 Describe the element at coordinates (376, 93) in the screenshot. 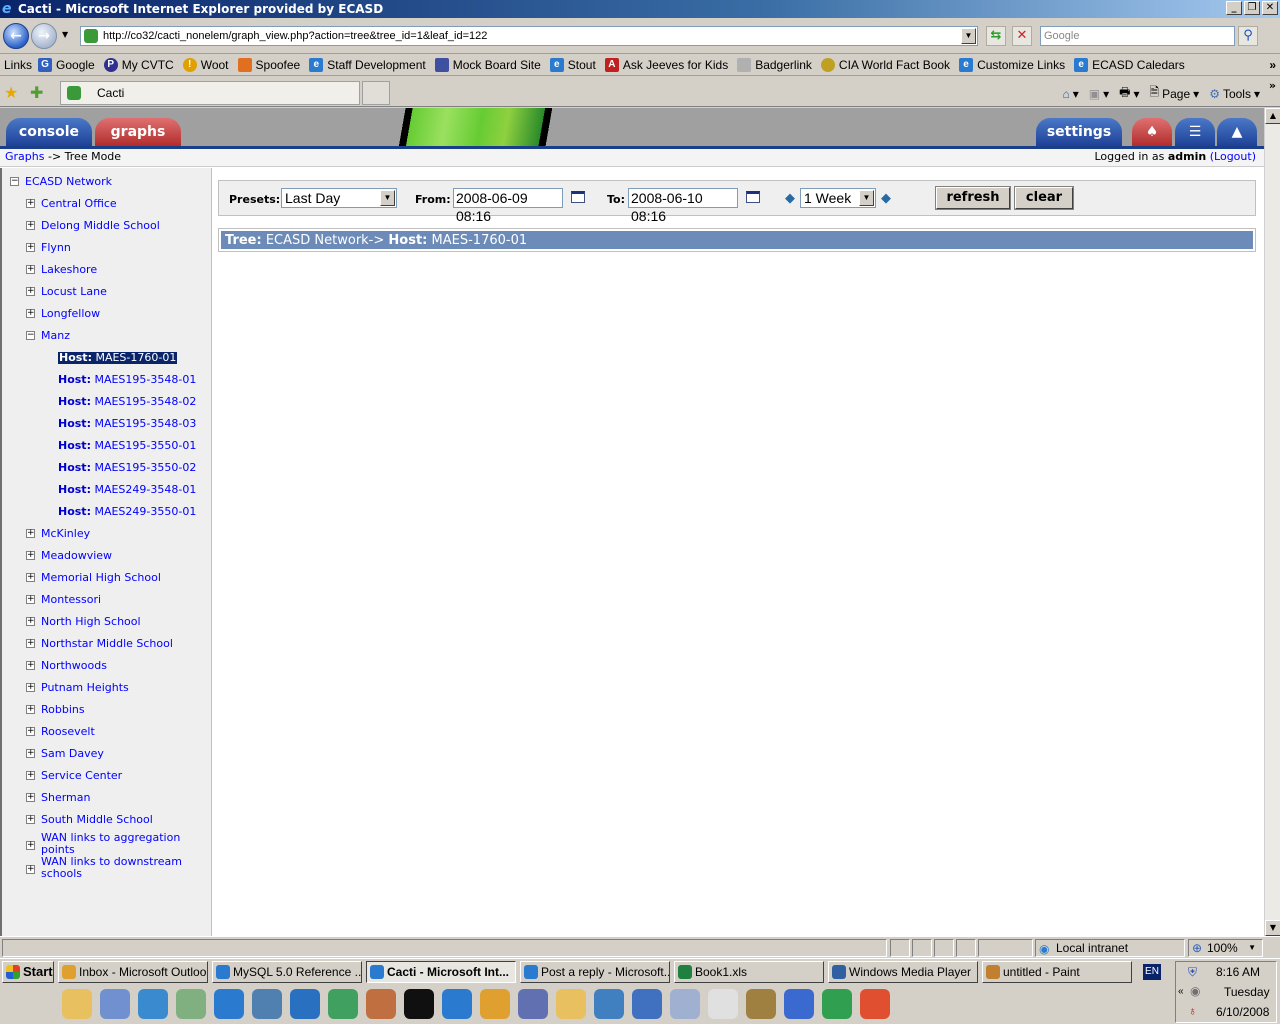

I see `new-tab-button` at that location.